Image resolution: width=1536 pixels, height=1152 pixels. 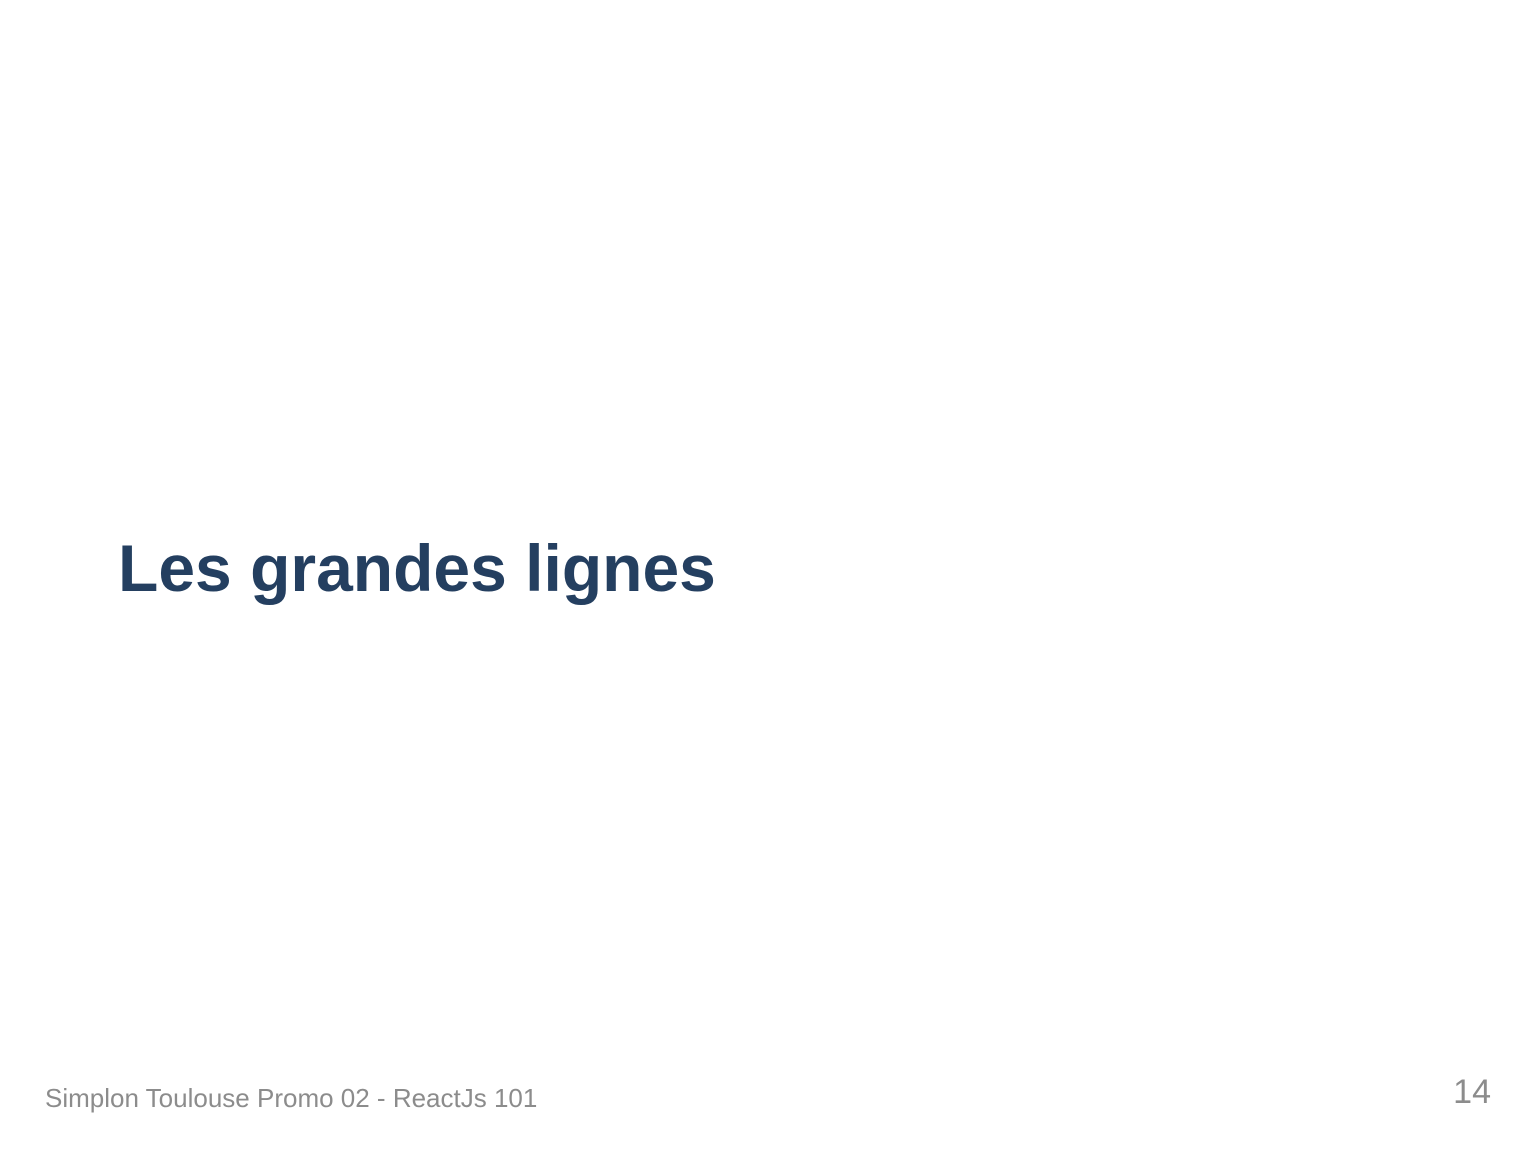 What do you see at coordinates (291, 1098) in the screenshot?
I see `footer-text: Simplon Toulouse Promo 02 - ReactJs 101` at bounding box center [291, 1098].